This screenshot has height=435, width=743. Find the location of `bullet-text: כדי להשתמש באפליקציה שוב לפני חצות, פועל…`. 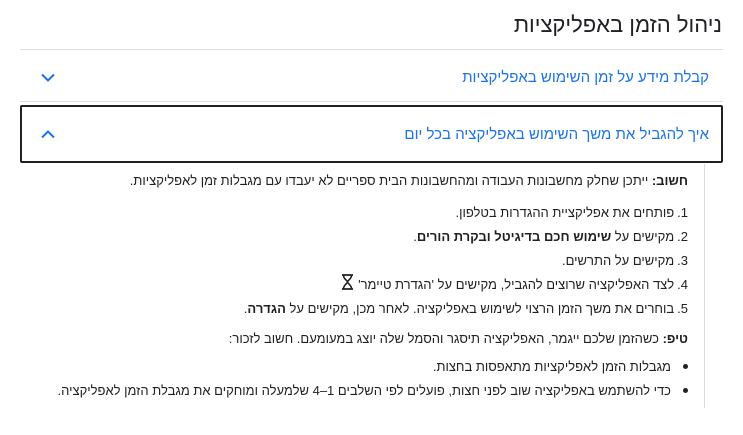

bullet-text: כדי להשתמש באפליקציה שוב לפני חצות, פועל… is located at coordinates (364, 390).